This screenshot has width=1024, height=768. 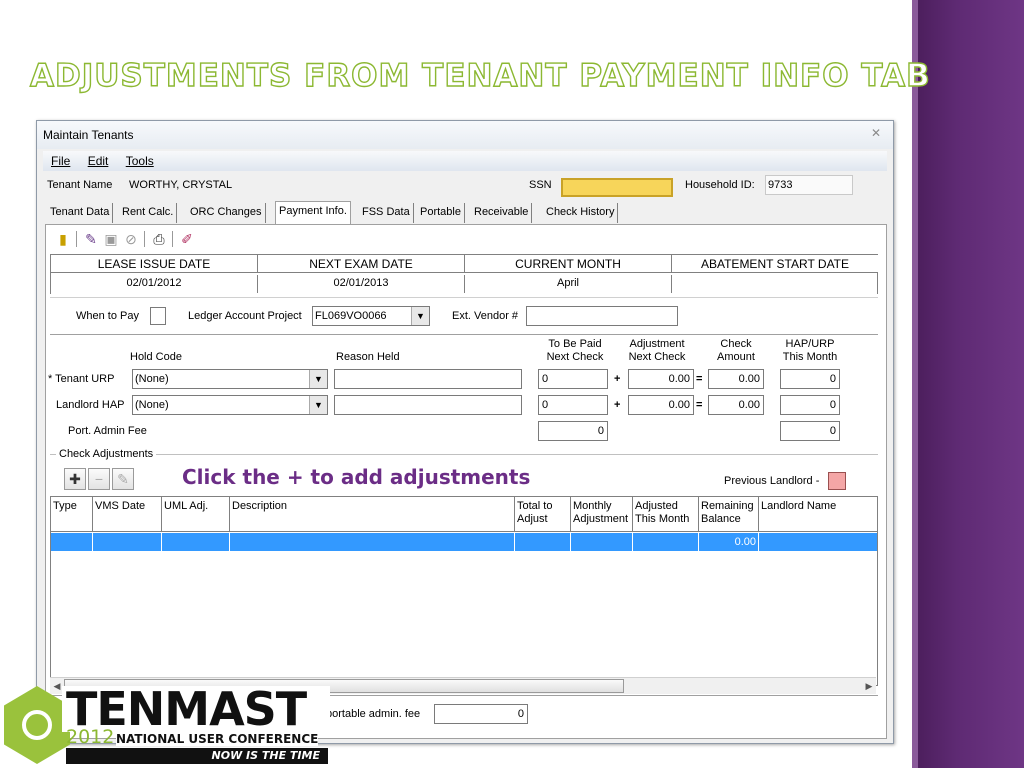 What do you see at coordinates (573, 431) in the screenshot?
I see `port-admin-to-be-paid-field: 0` at bounding box center [573, 431].